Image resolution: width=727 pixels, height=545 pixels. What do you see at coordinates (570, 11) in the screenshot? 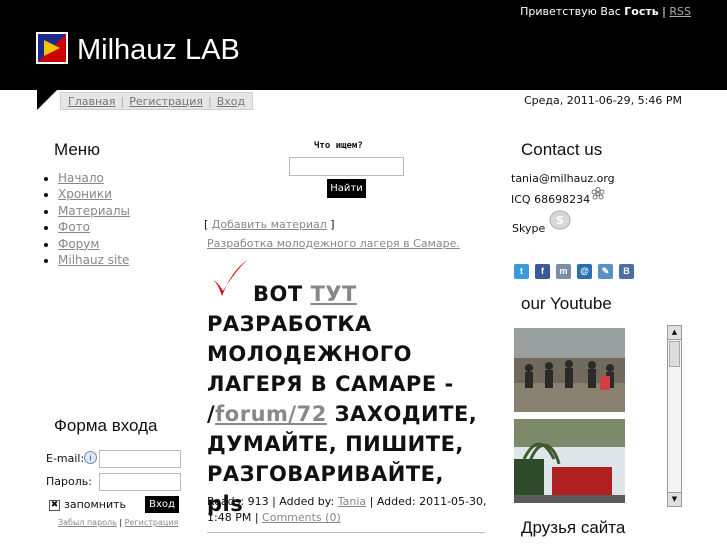
I see `greeting-text: Приветствую Вас` at bounding box center [570, 11].